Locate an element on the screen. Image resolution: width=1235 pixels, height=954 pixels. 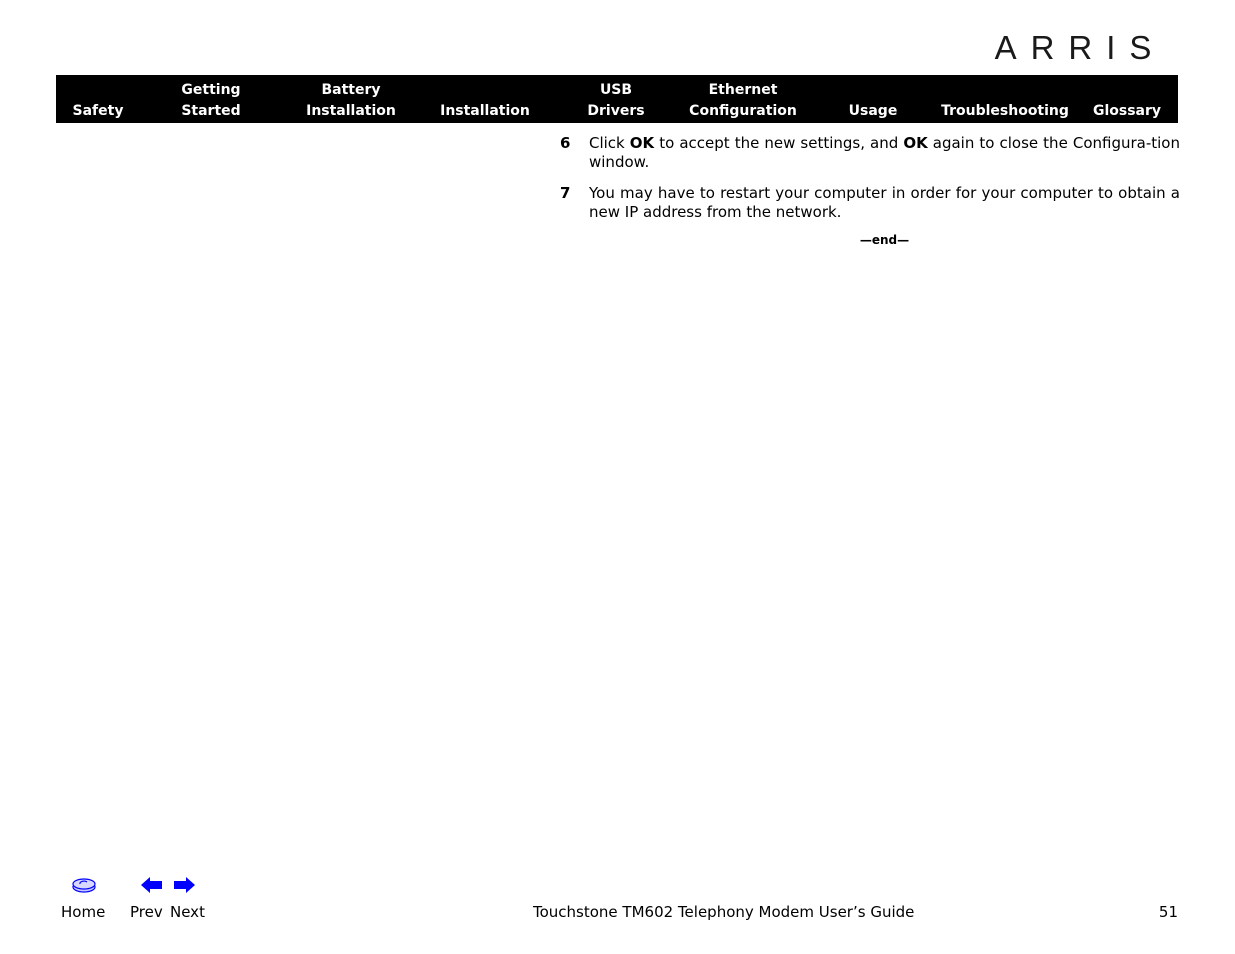
prev-button-icon-wrap is located at coordinates (152, 887).